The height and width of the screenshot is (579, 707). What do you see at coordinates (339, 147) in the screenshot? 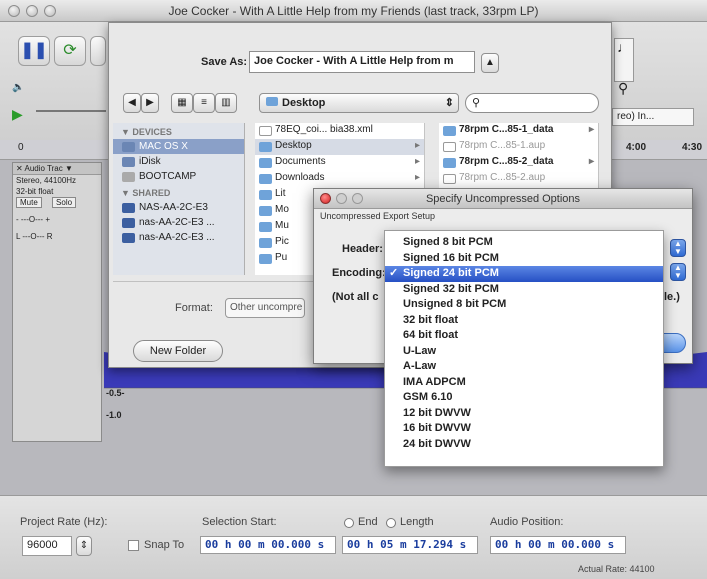
I see `folder-item-desktop: Desktop ▸` at bounding box center [339, 147].